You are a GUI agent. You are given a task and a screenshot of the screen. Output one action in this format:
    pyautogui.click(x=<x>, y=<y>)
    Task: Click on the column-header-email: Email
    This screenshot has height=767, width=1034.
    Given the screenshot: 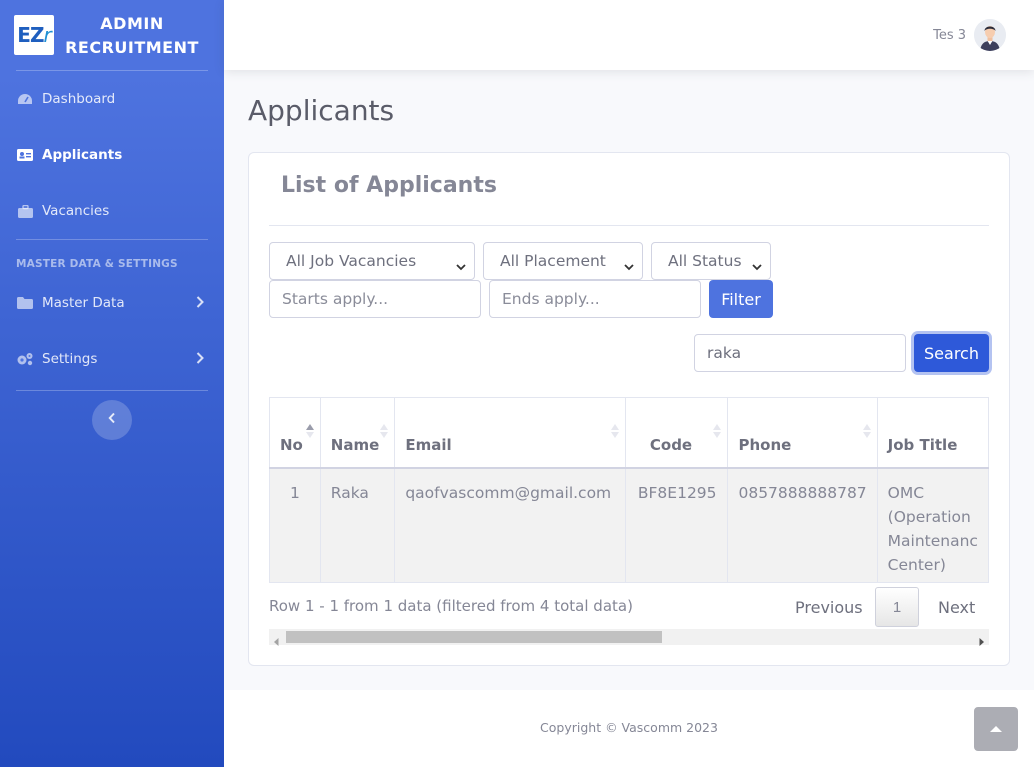 What is the action you would take?
    pyautogui.click(x=510, y=433)
    